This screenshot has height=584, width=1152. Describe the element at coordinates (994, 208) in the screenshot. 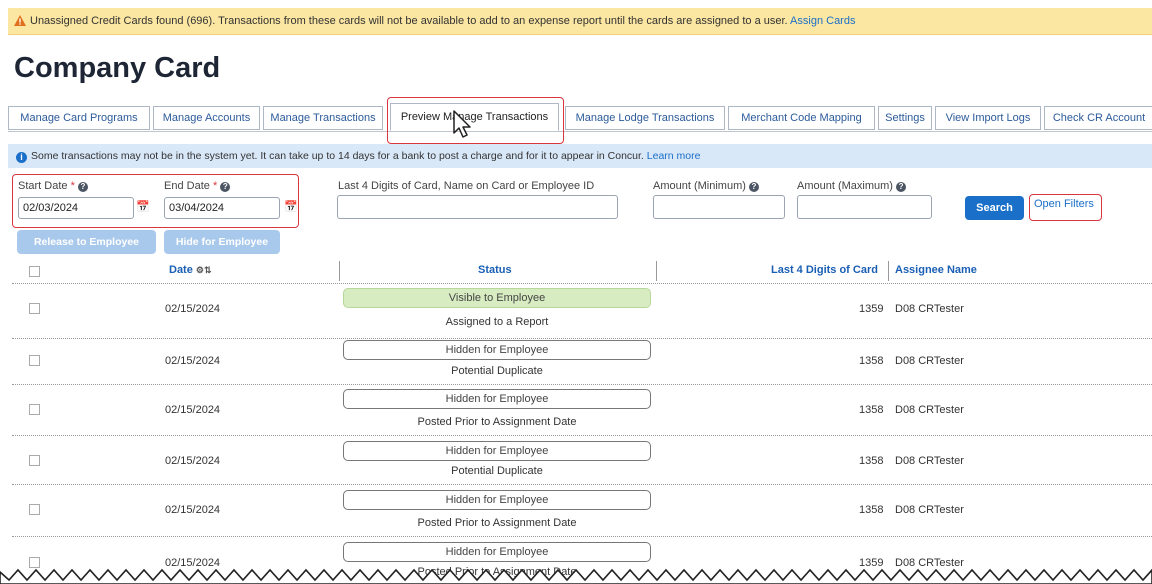

I see `search-button: Search` at that location.